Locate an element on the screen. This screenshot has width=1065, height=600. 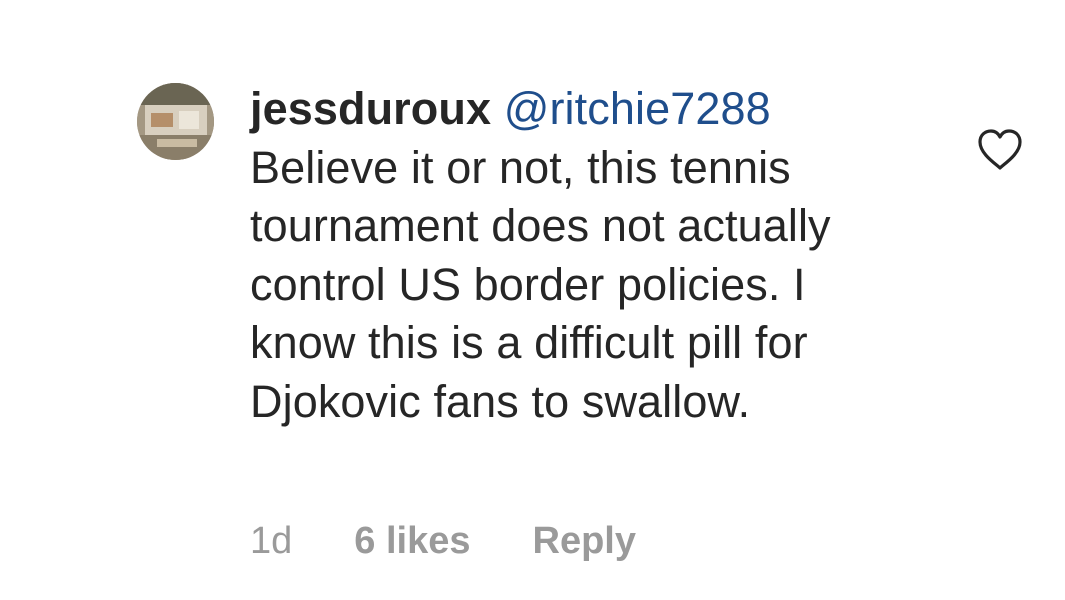
heart-outline-icon is located at coordinates (1000, 150).